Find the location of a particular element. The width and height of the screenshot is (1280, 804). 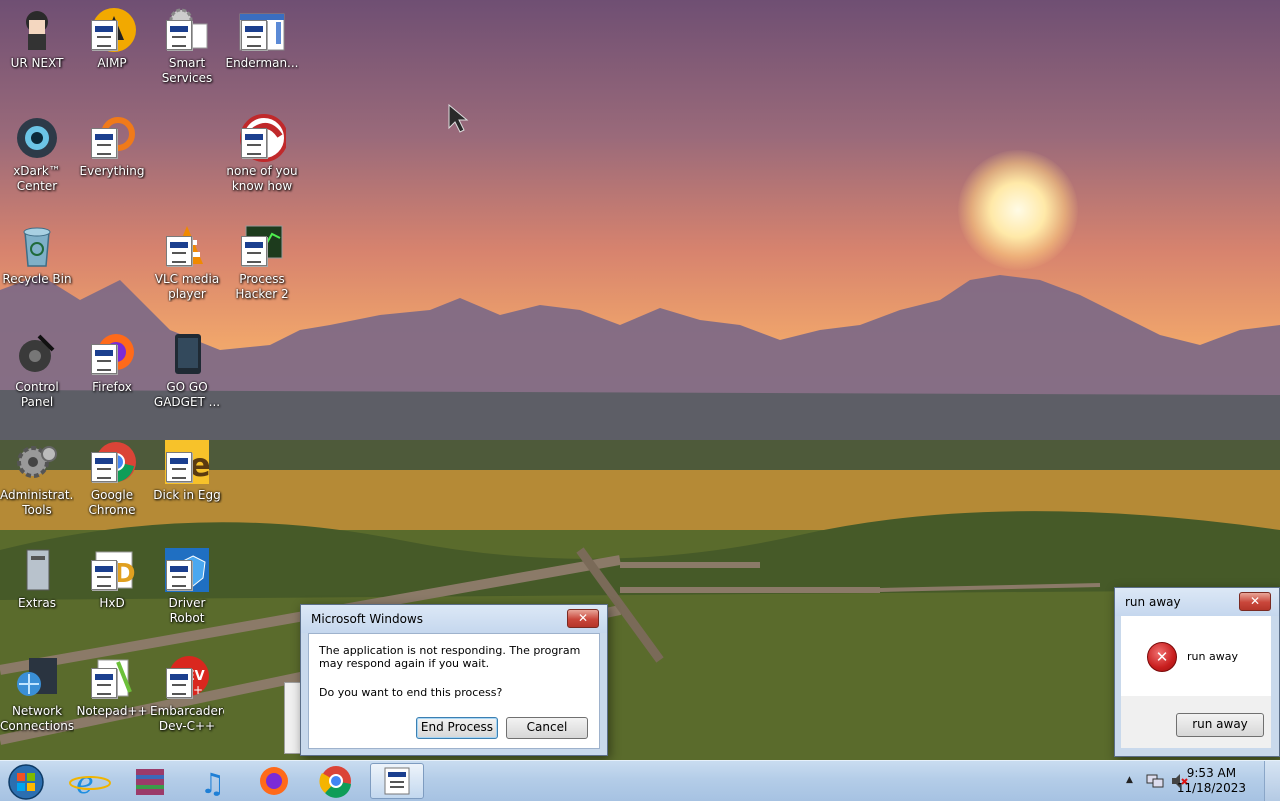

icon-driver-robot: Driver Robot v2.5.4.2 is located at coordinates (187, 583).